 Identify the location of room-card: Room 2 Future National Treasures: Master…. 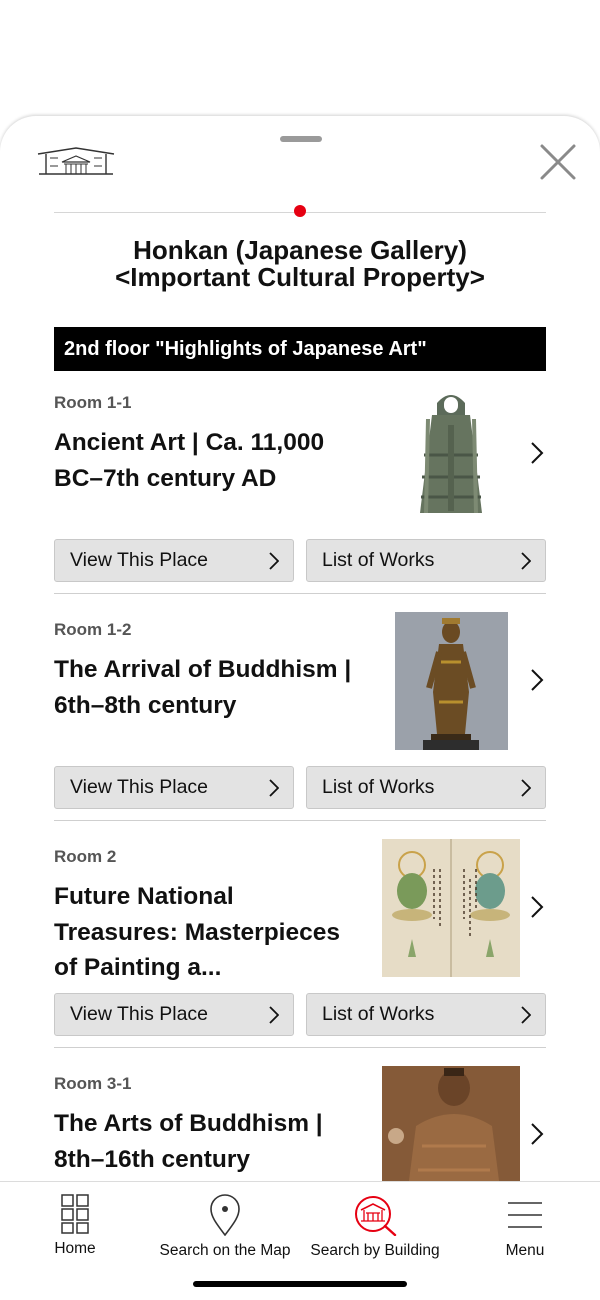
(300, 956).